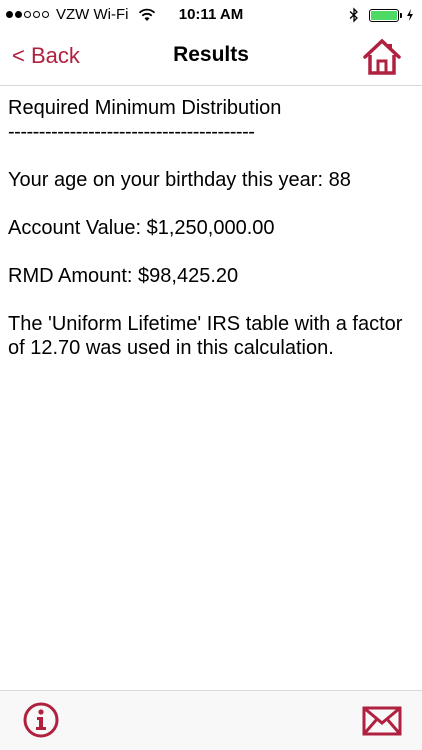 This screenshot has width=422, height=750. I want to click on page-title: Results, so click(211, 54).